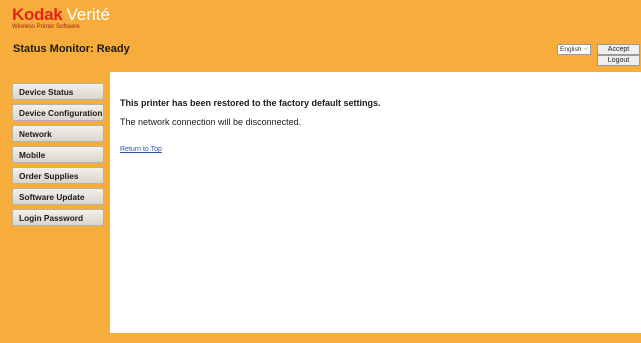  I want to click on product-name: Verité, so click(88, 14).